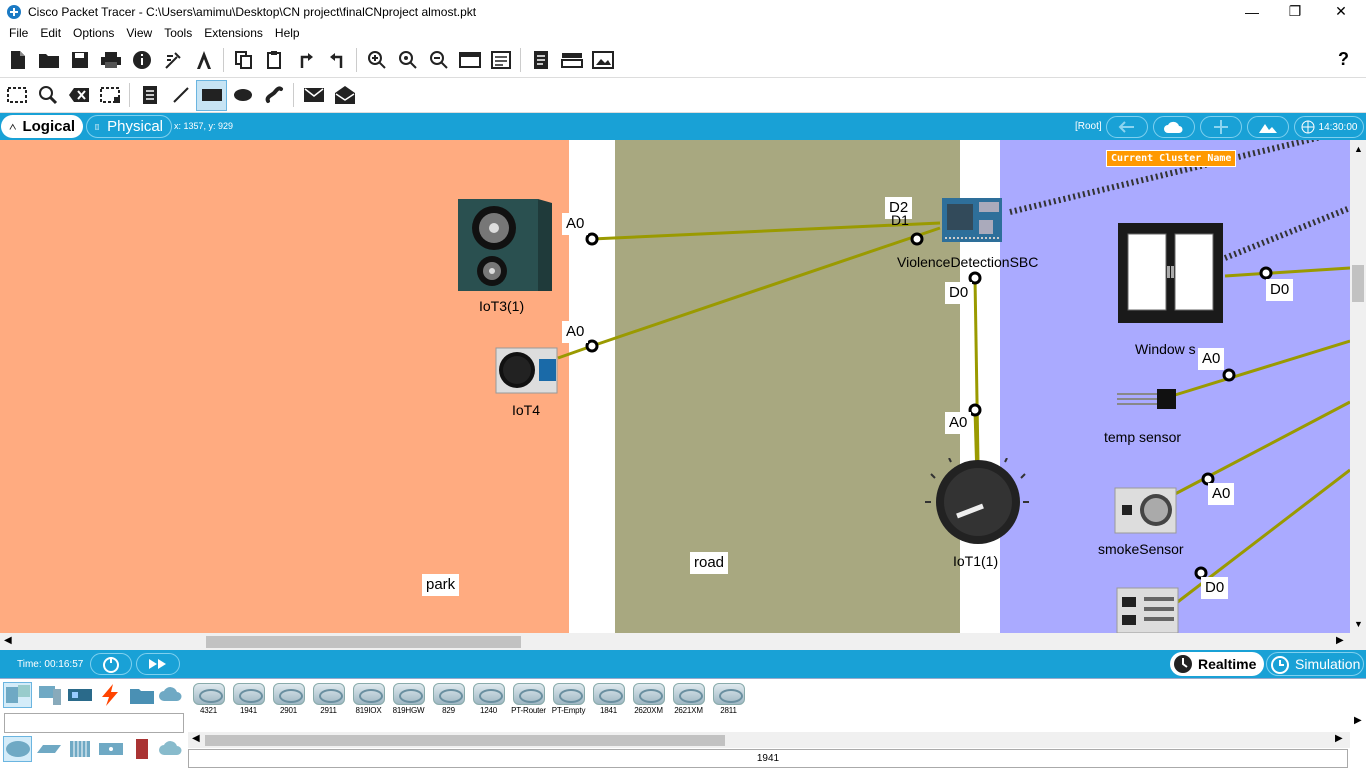  What do you see at coordinates (1171, 158) in the screenshot?
I see `cluster-name-label: Current Cluster Name` at bounding box center [1171, 158].